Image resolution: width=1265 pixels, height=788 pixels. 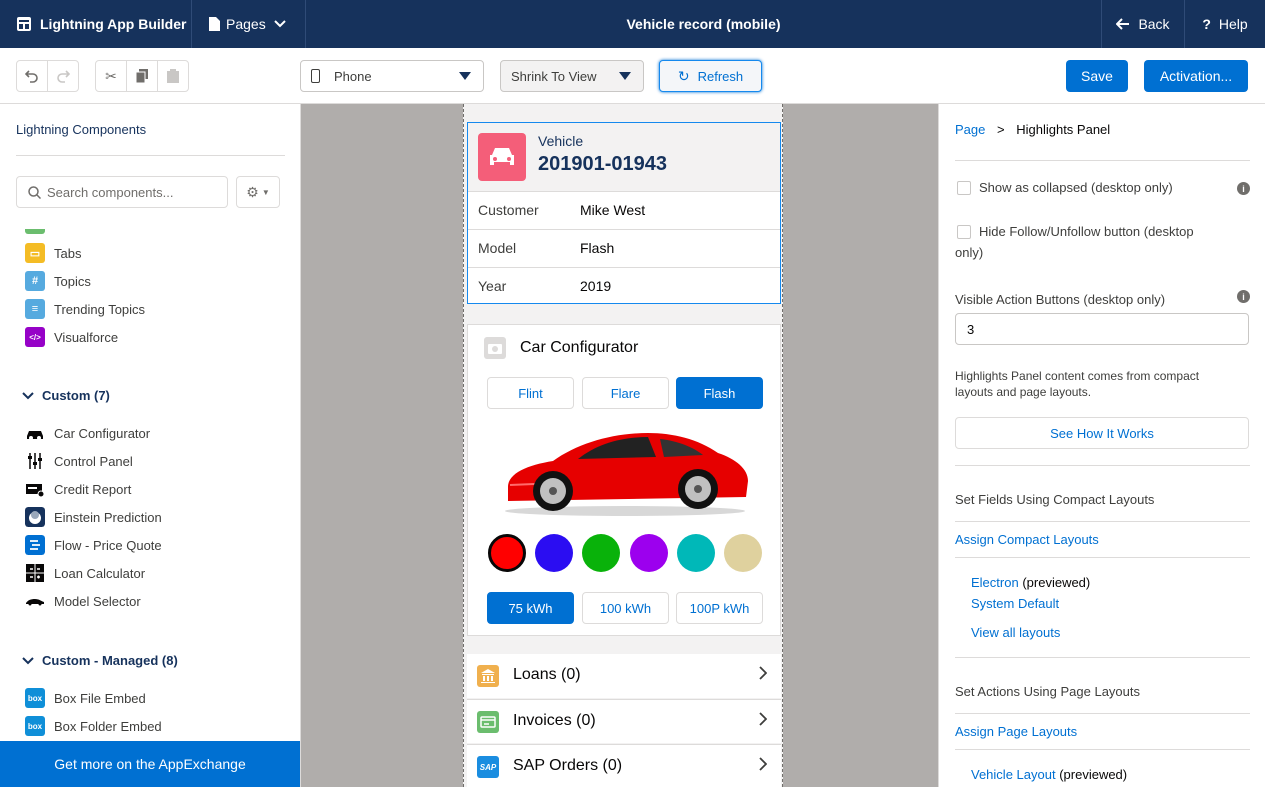 I want to click on sliders-icon, so click(x=35, y=461).